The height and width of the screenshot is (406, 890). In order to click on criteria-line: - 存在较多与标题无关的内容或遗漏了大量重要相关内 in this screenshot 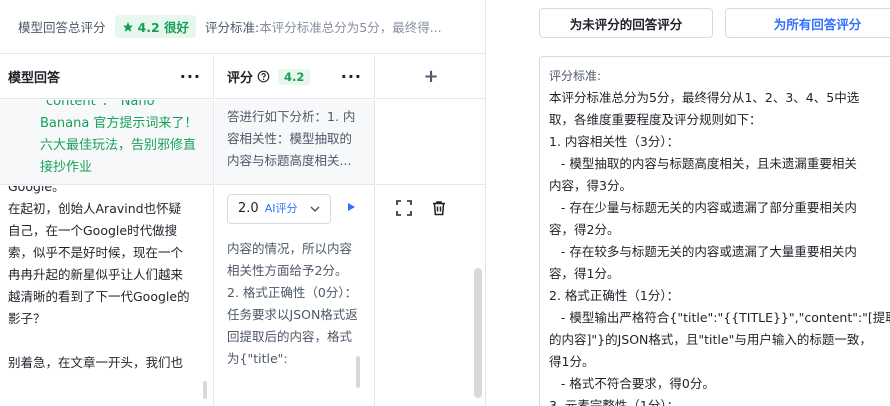, I will do `click(703, 251)`.